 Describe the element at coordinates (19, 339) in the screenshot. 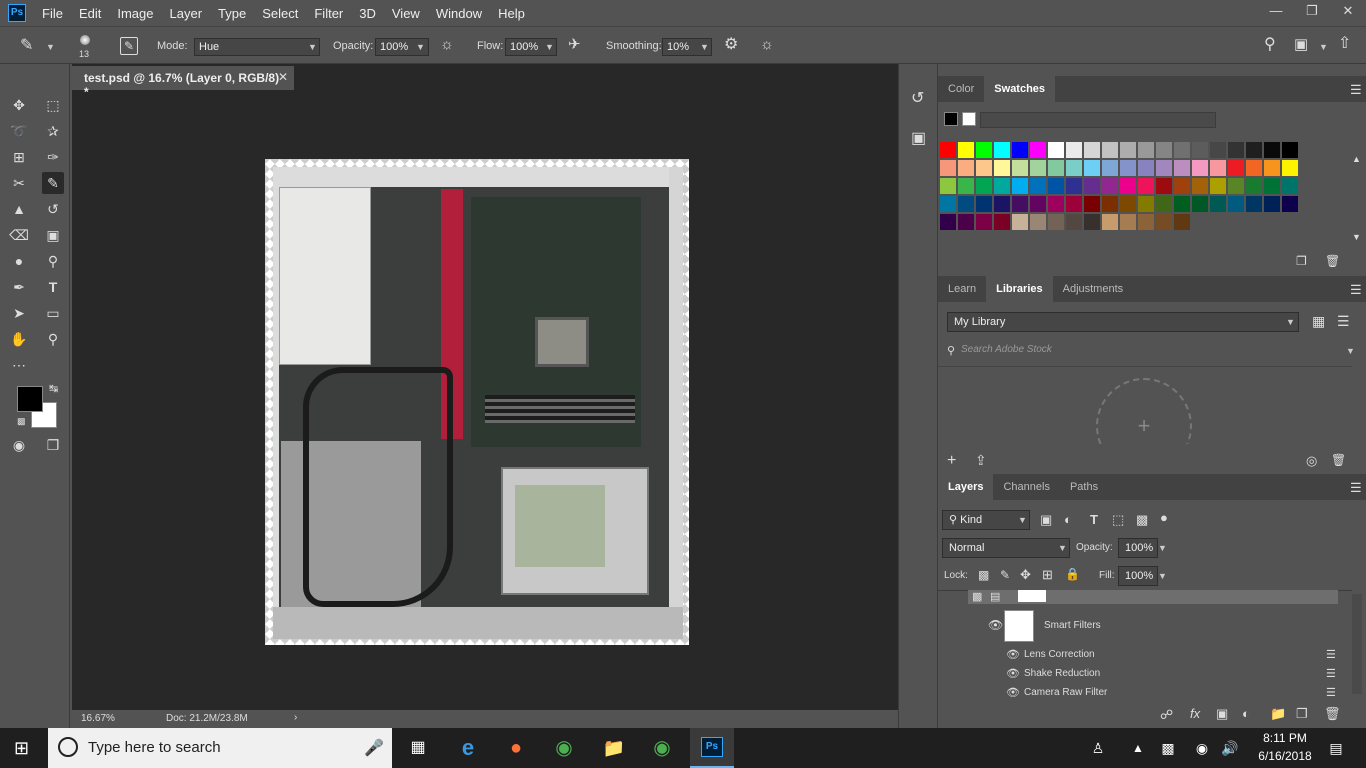

I see `hand-tool-icon: ✋` at that location.